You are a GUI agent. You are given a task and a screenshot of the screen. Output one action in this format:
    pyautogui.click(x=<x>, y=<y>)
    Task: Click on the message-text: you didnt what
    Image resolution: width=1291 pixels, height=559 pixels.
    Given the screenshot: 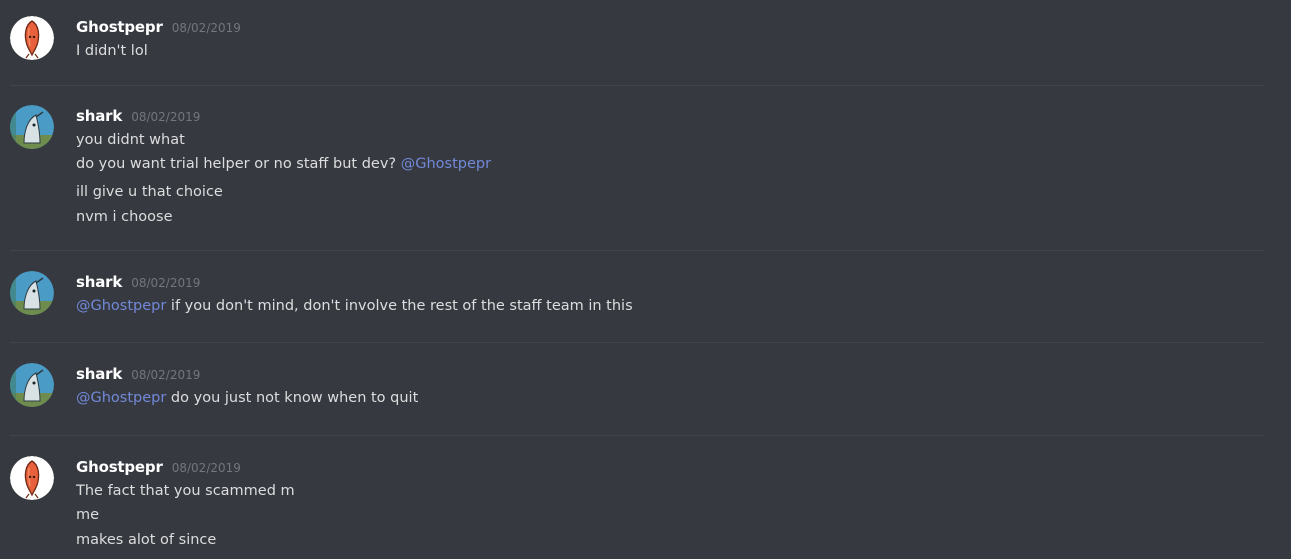 What is the action you would take?
    pyautogui.click(x=130, y=140)
    